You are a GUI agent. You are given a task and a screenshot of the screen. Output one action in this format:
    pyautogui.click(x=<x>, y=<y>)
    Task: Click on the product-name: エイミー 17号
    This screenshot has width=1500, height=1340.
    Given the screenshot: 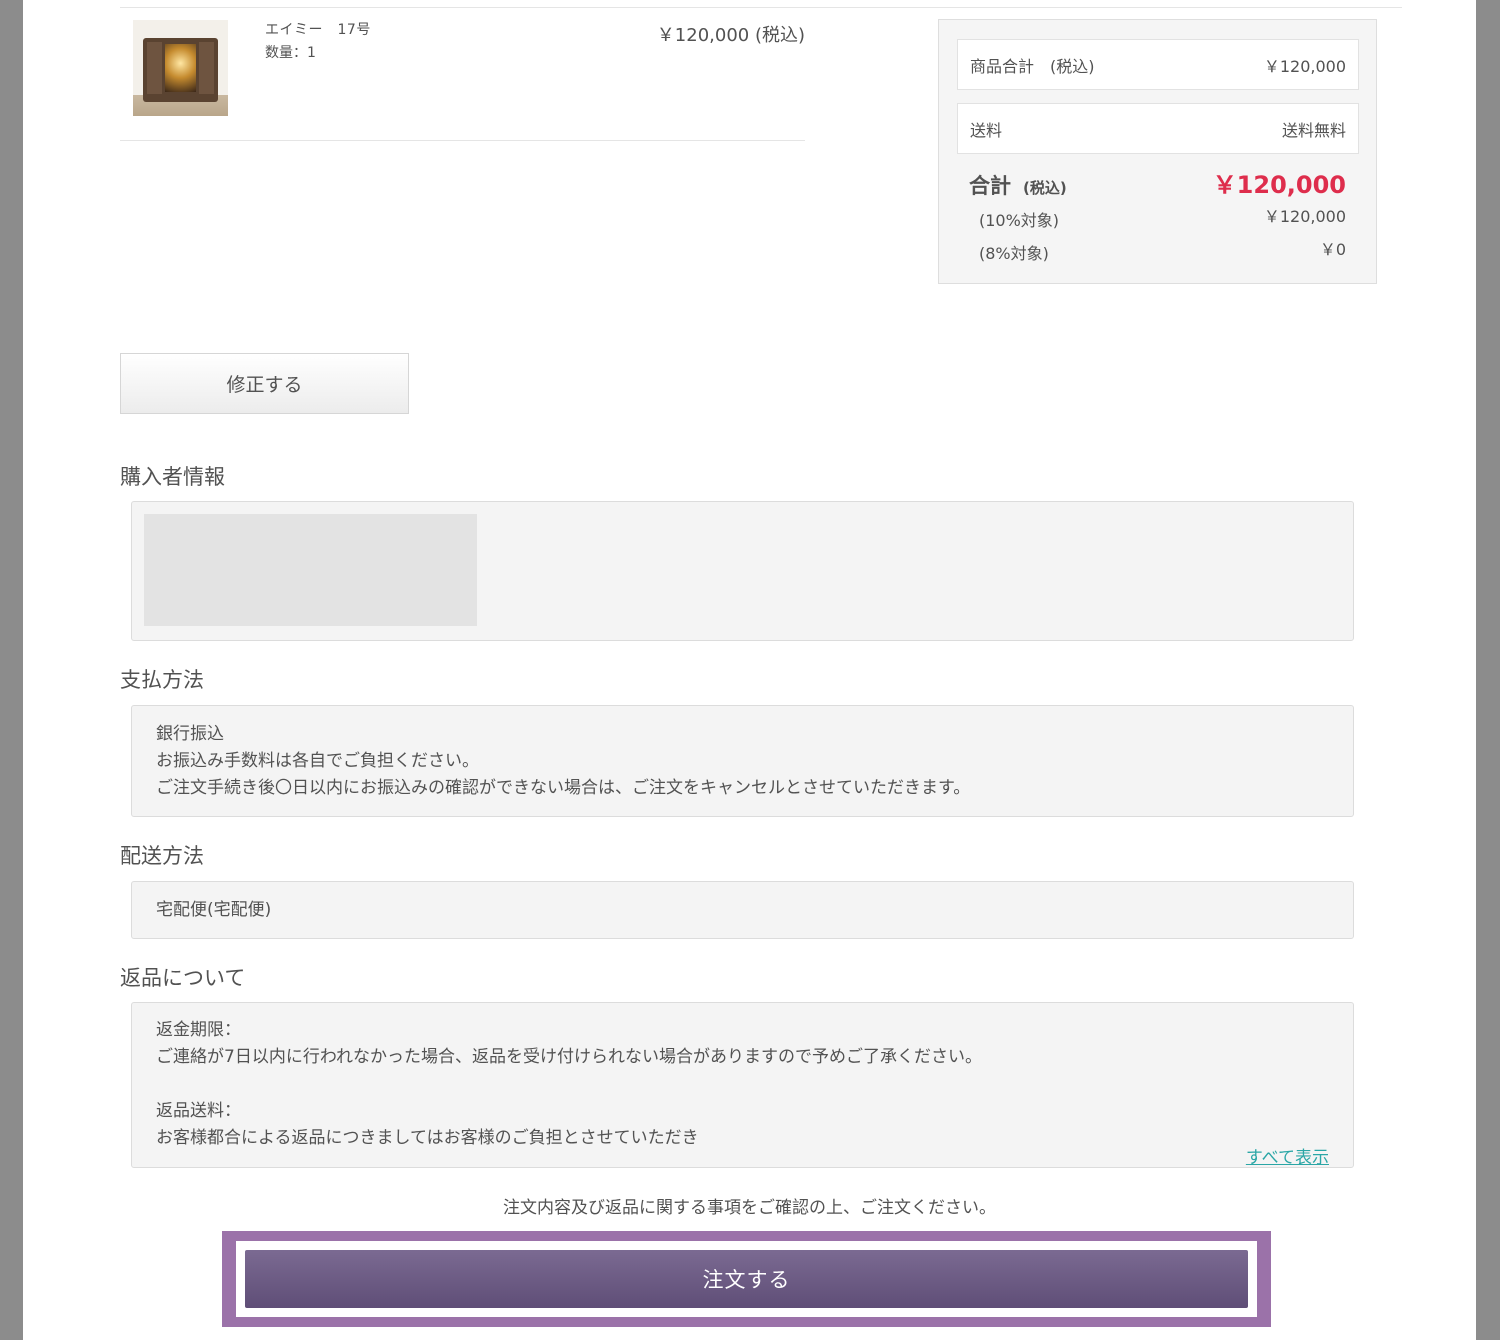 What is the action you would take?
    pyautogui.click(x=318, y=30)
    